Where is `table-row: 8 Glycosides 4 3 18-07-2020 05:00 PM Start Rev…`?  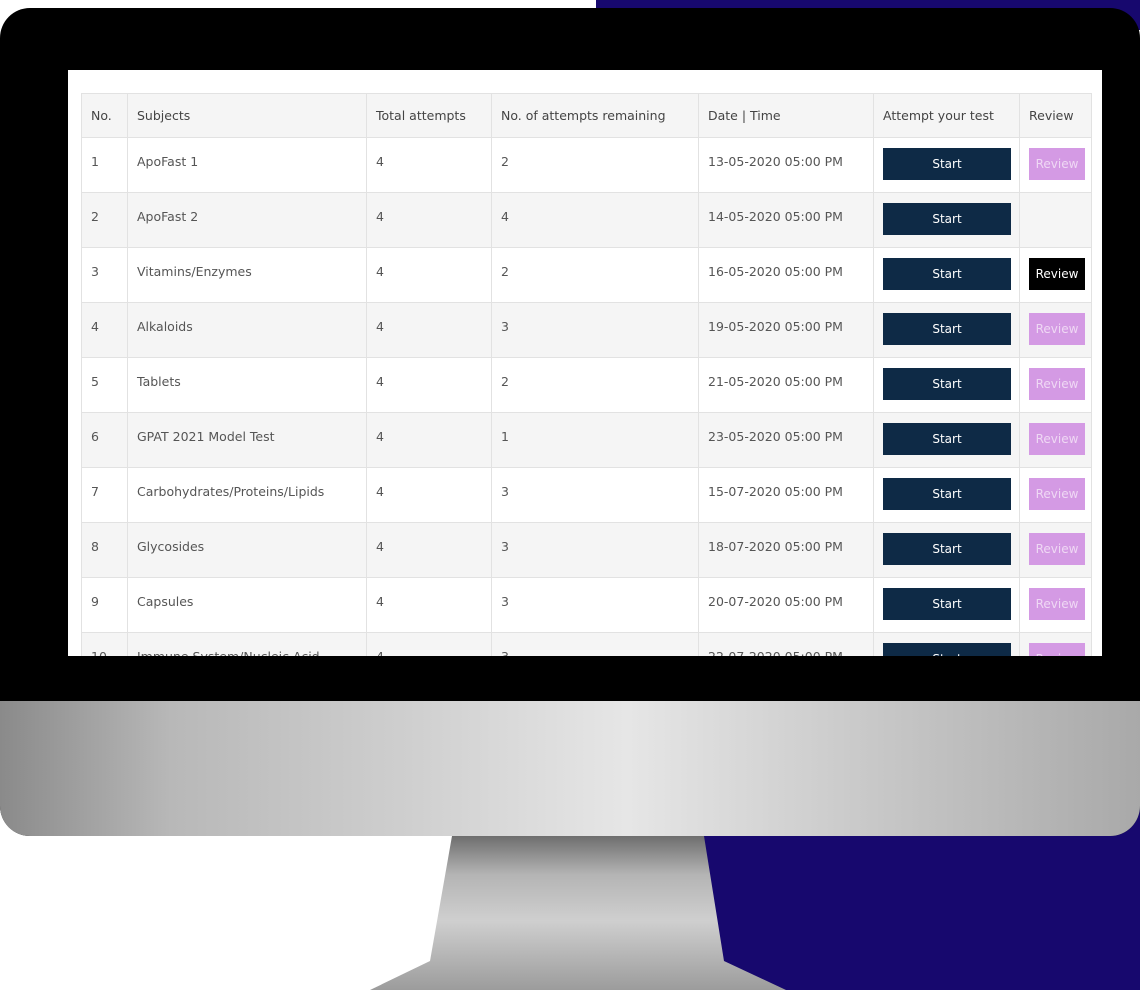
table-row: 8 Glycosides 4 3 18-07-2020 05:00 PM Start Rev… is located at coordinates (586, 550).